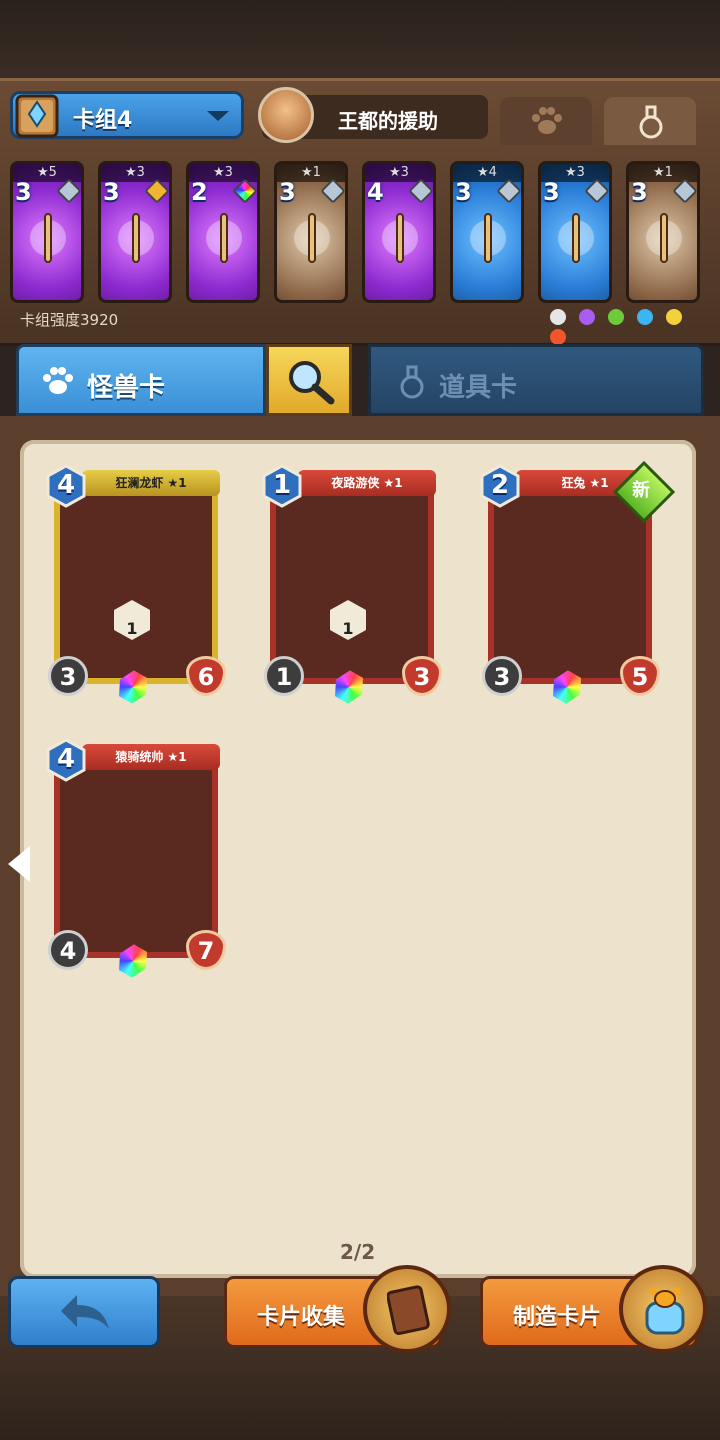 Image resolution: width=720 pixels, height=1440 pixels. I want to click on back-button, so click(84, 1312).